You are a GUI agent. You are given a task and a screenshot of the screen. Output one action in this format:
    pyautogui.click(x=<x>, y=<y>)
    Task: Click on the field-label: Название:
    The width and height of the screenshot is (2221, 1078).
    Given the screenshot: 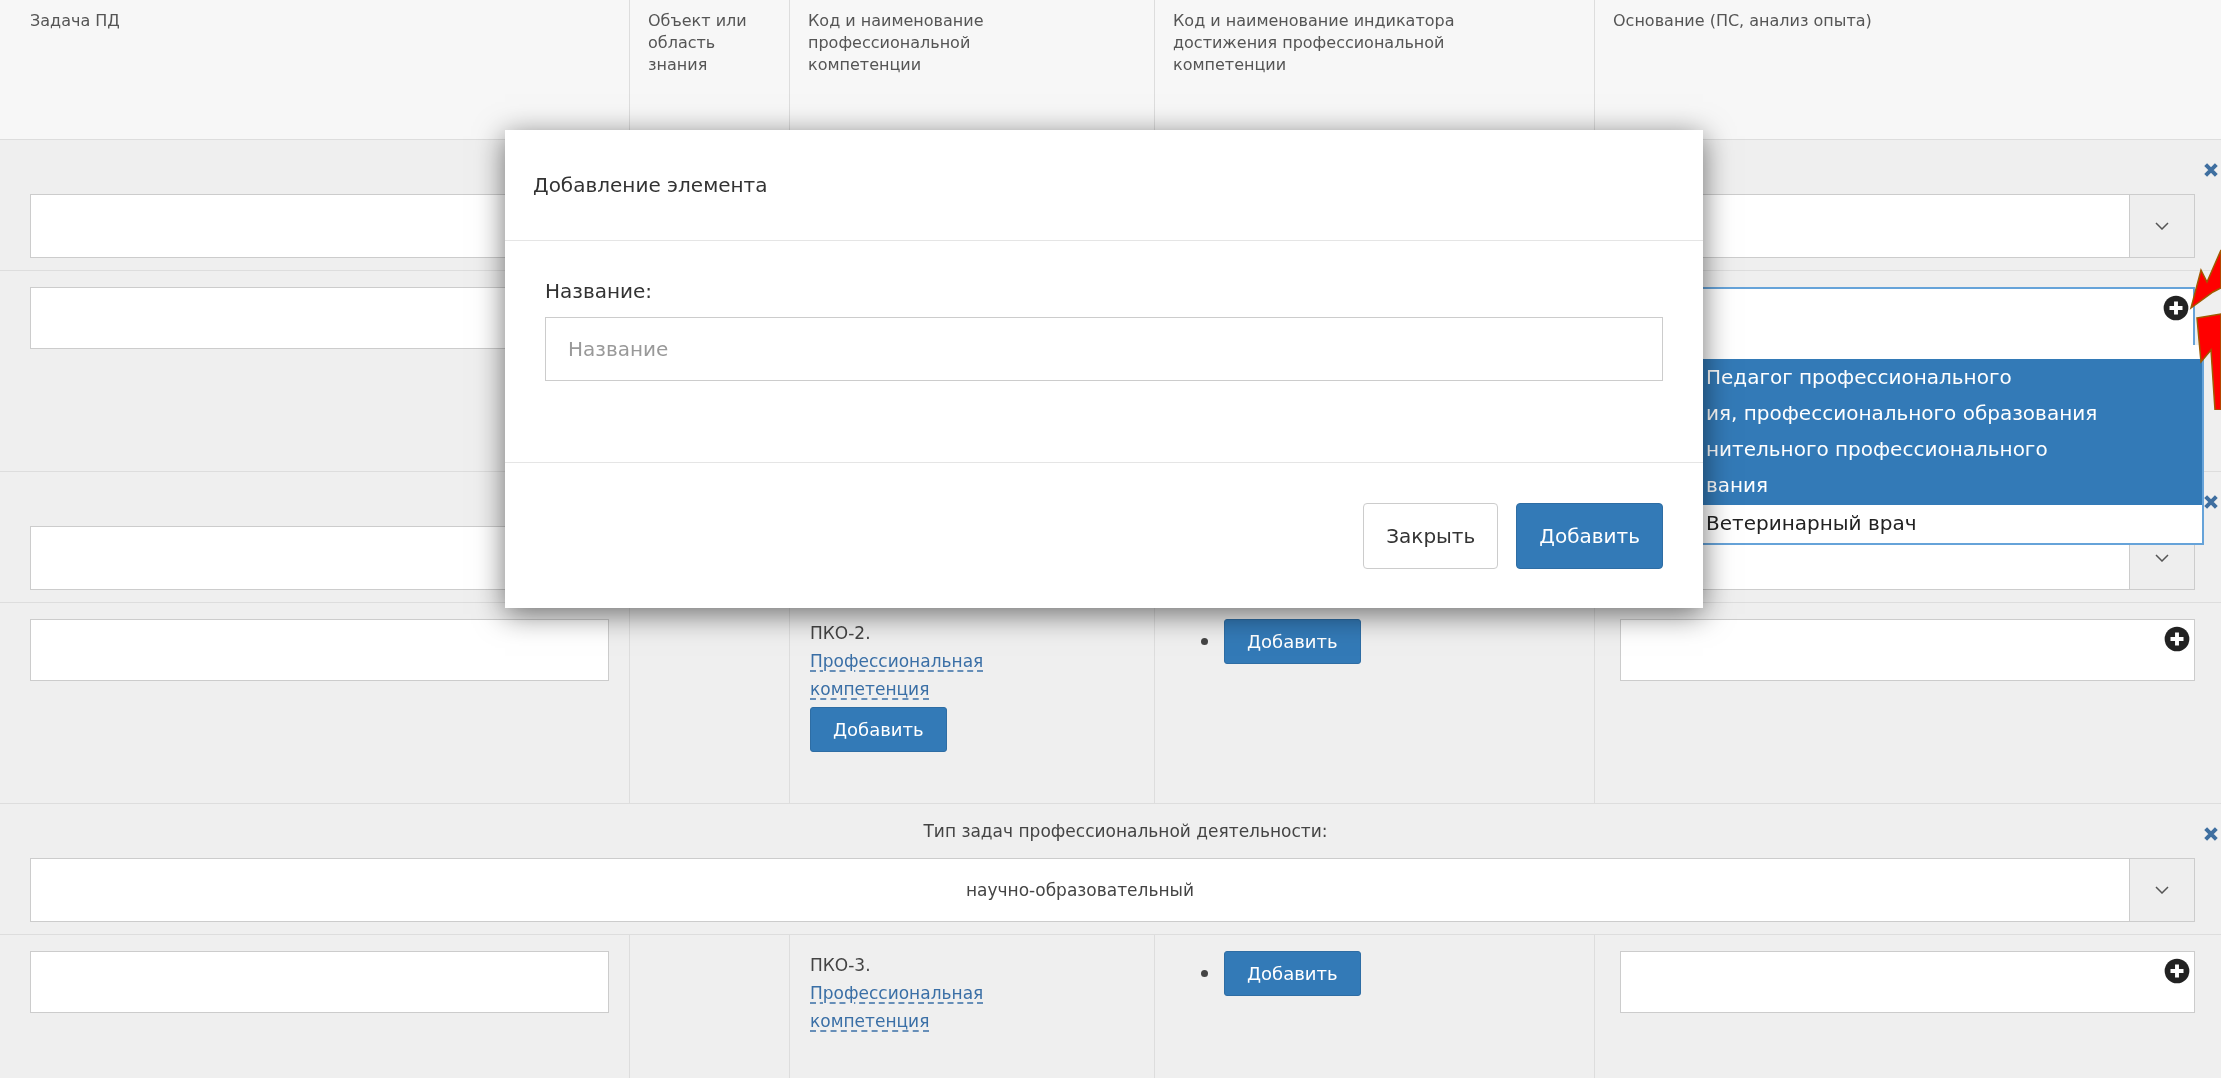 What is the action you would take?
    pyautogui.click(x=599, y=291)
    